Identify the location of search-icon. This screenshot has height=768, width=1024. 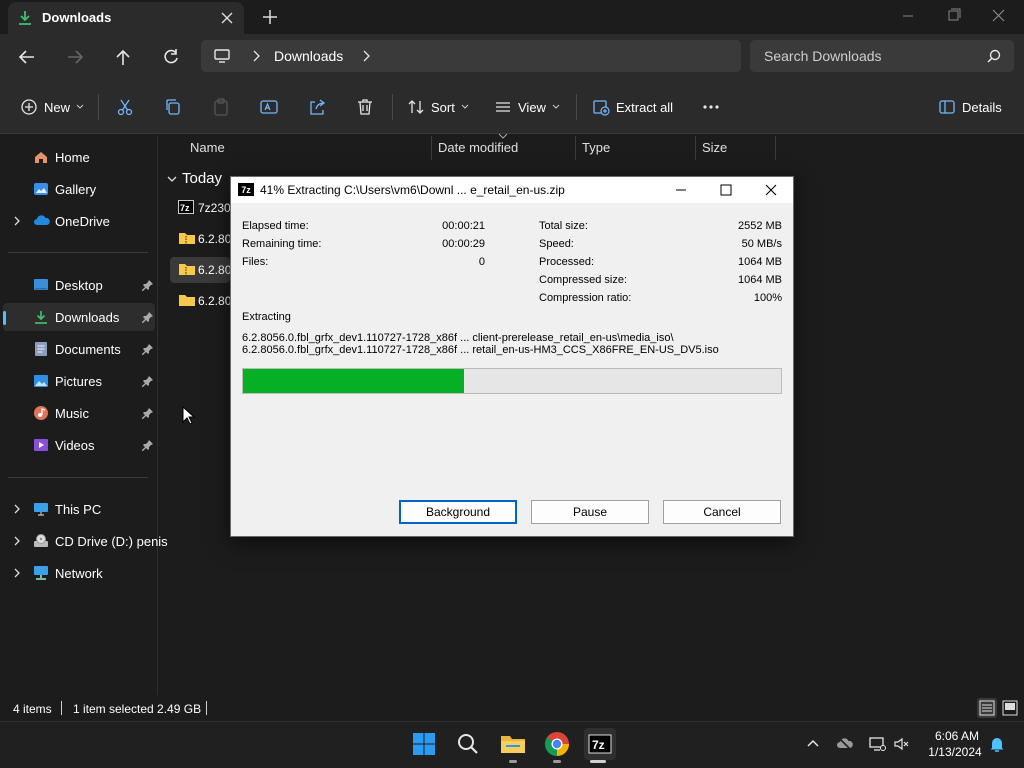
(468, 744).